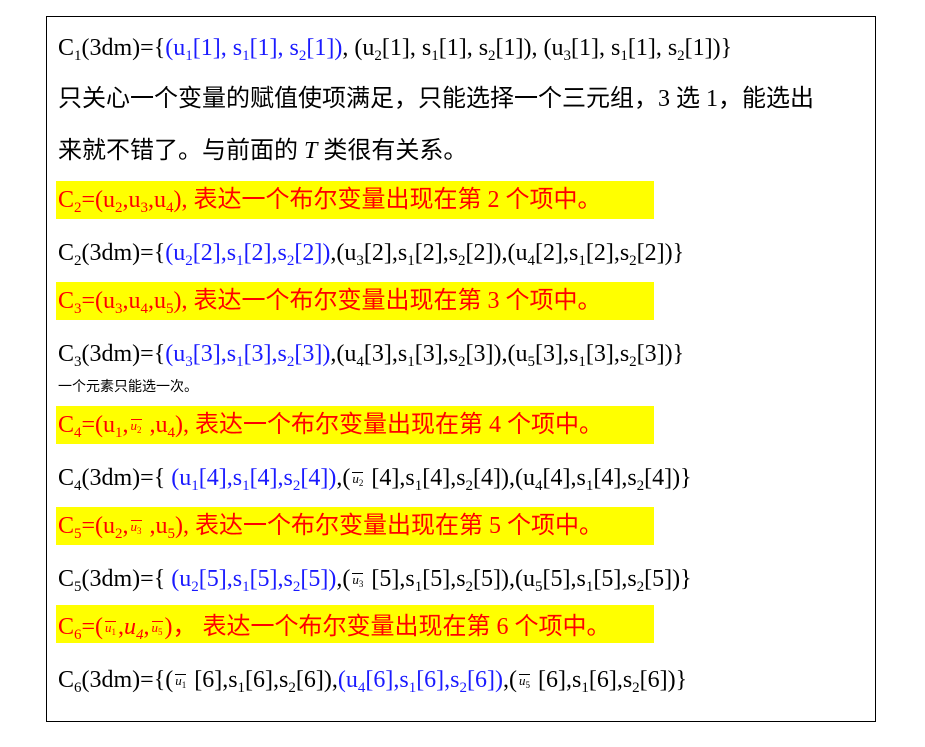  Describe the element at coordinates (334, 628) in the screenshot. I see `line-c6-definition: C6=(u1,u4, u5)， 表达一个布尔变量出现在第 6 个项中。` at that location.